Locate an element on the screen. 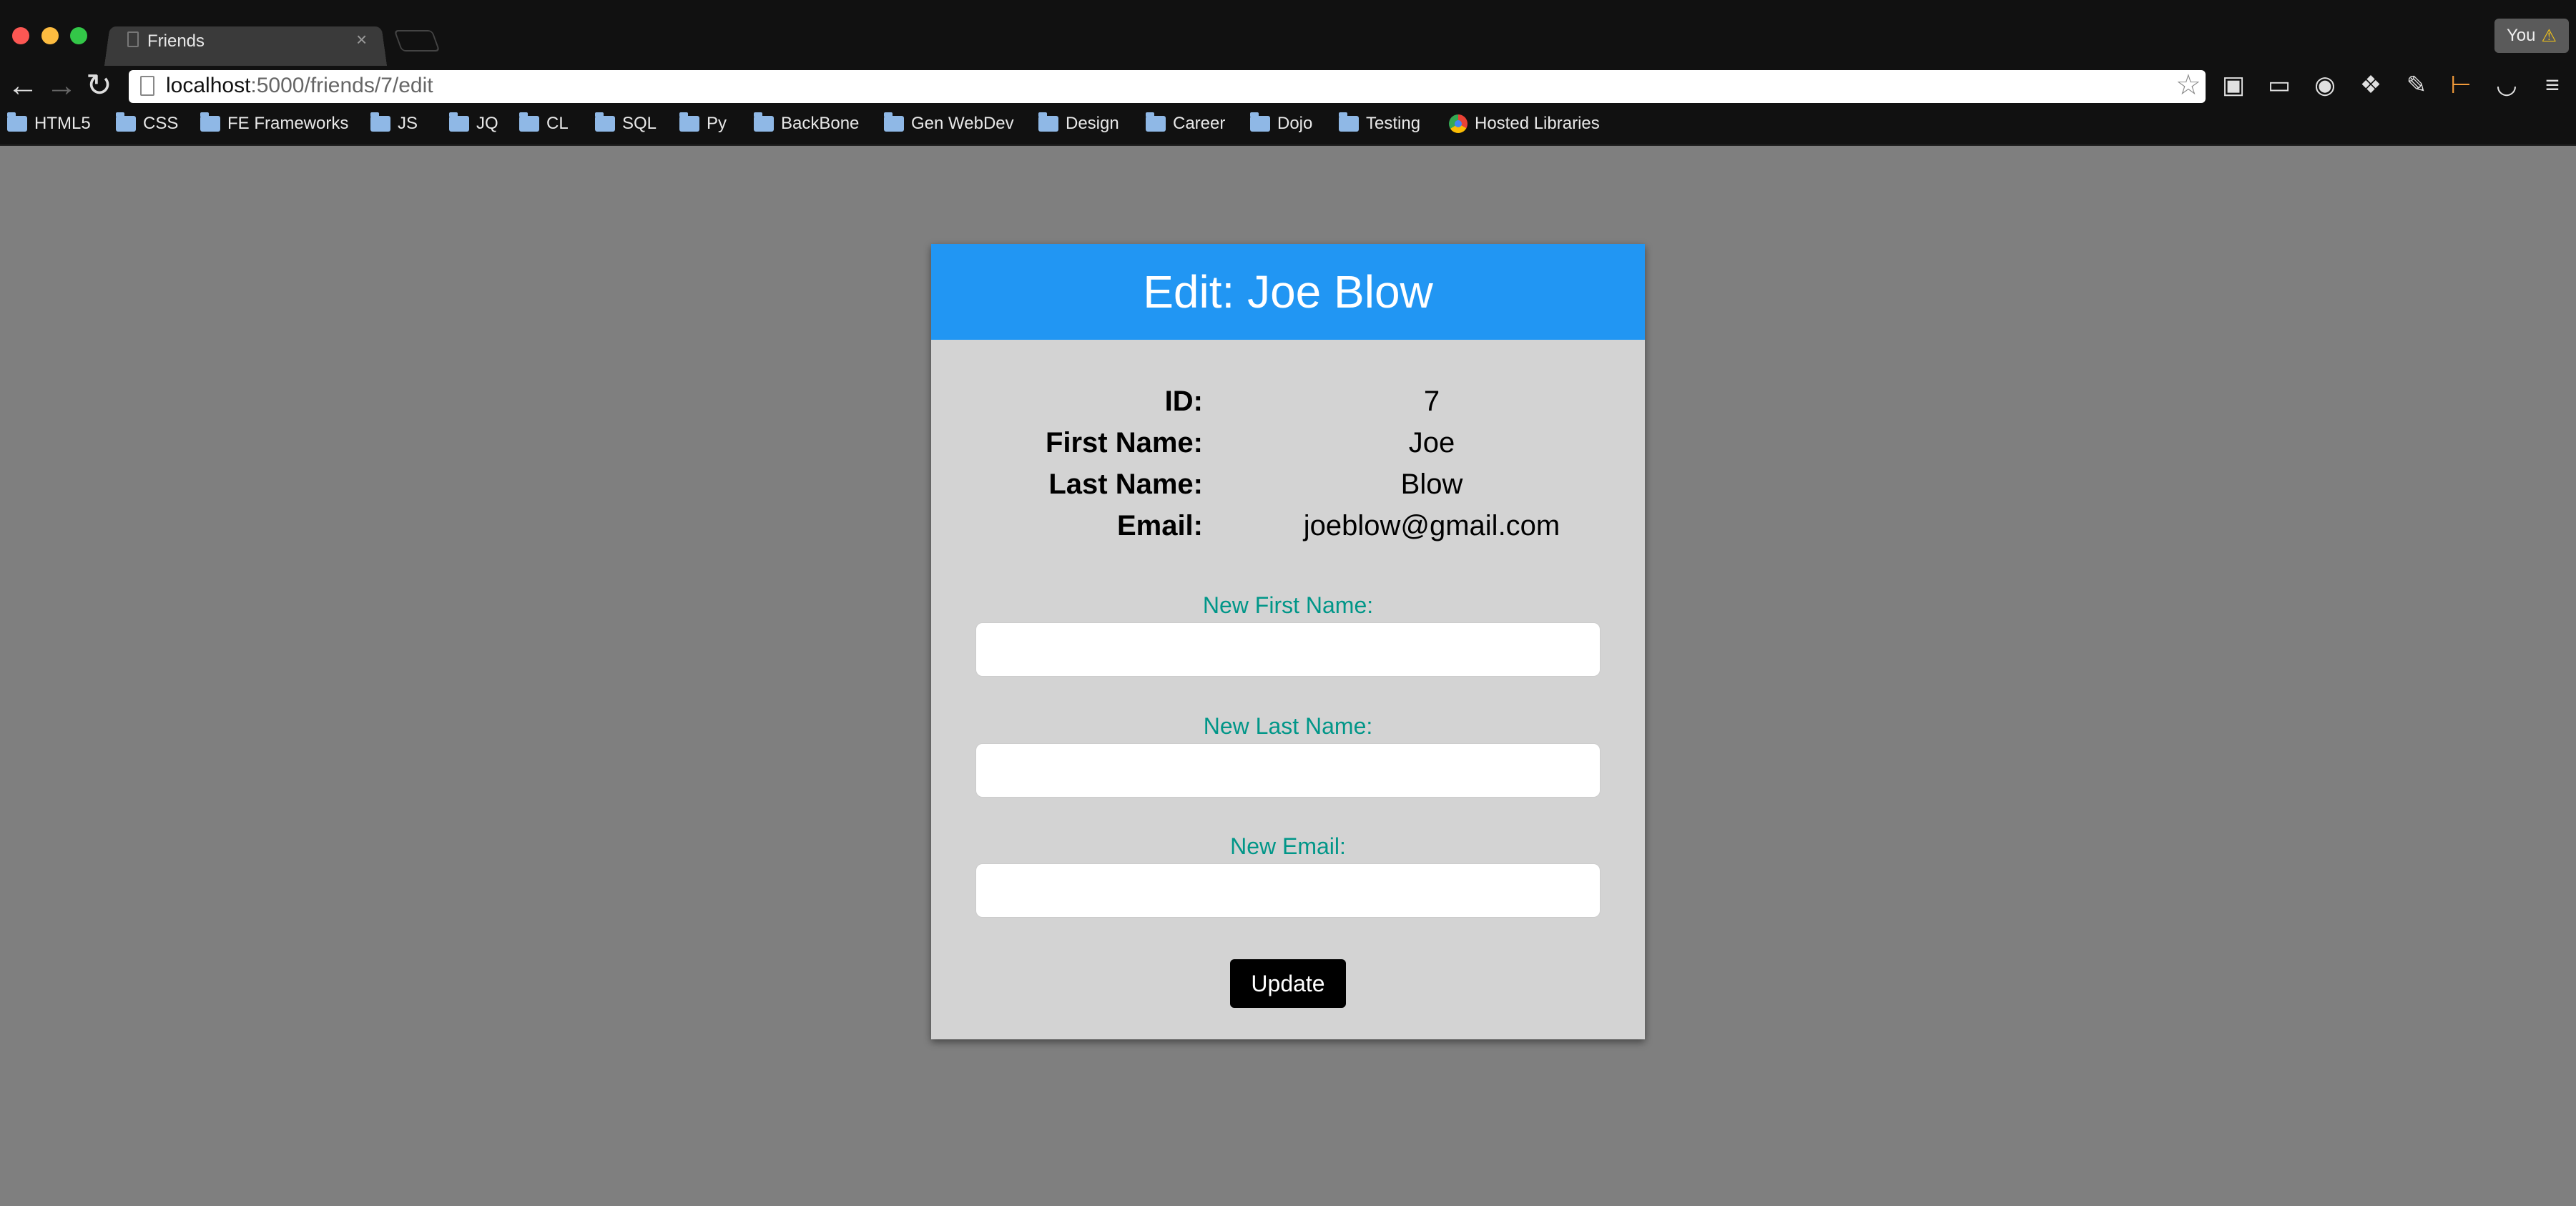 Image resolution: width=2576 pixels, height=1206 pixels. window-titlebar is located at coordinates (1288, 33).